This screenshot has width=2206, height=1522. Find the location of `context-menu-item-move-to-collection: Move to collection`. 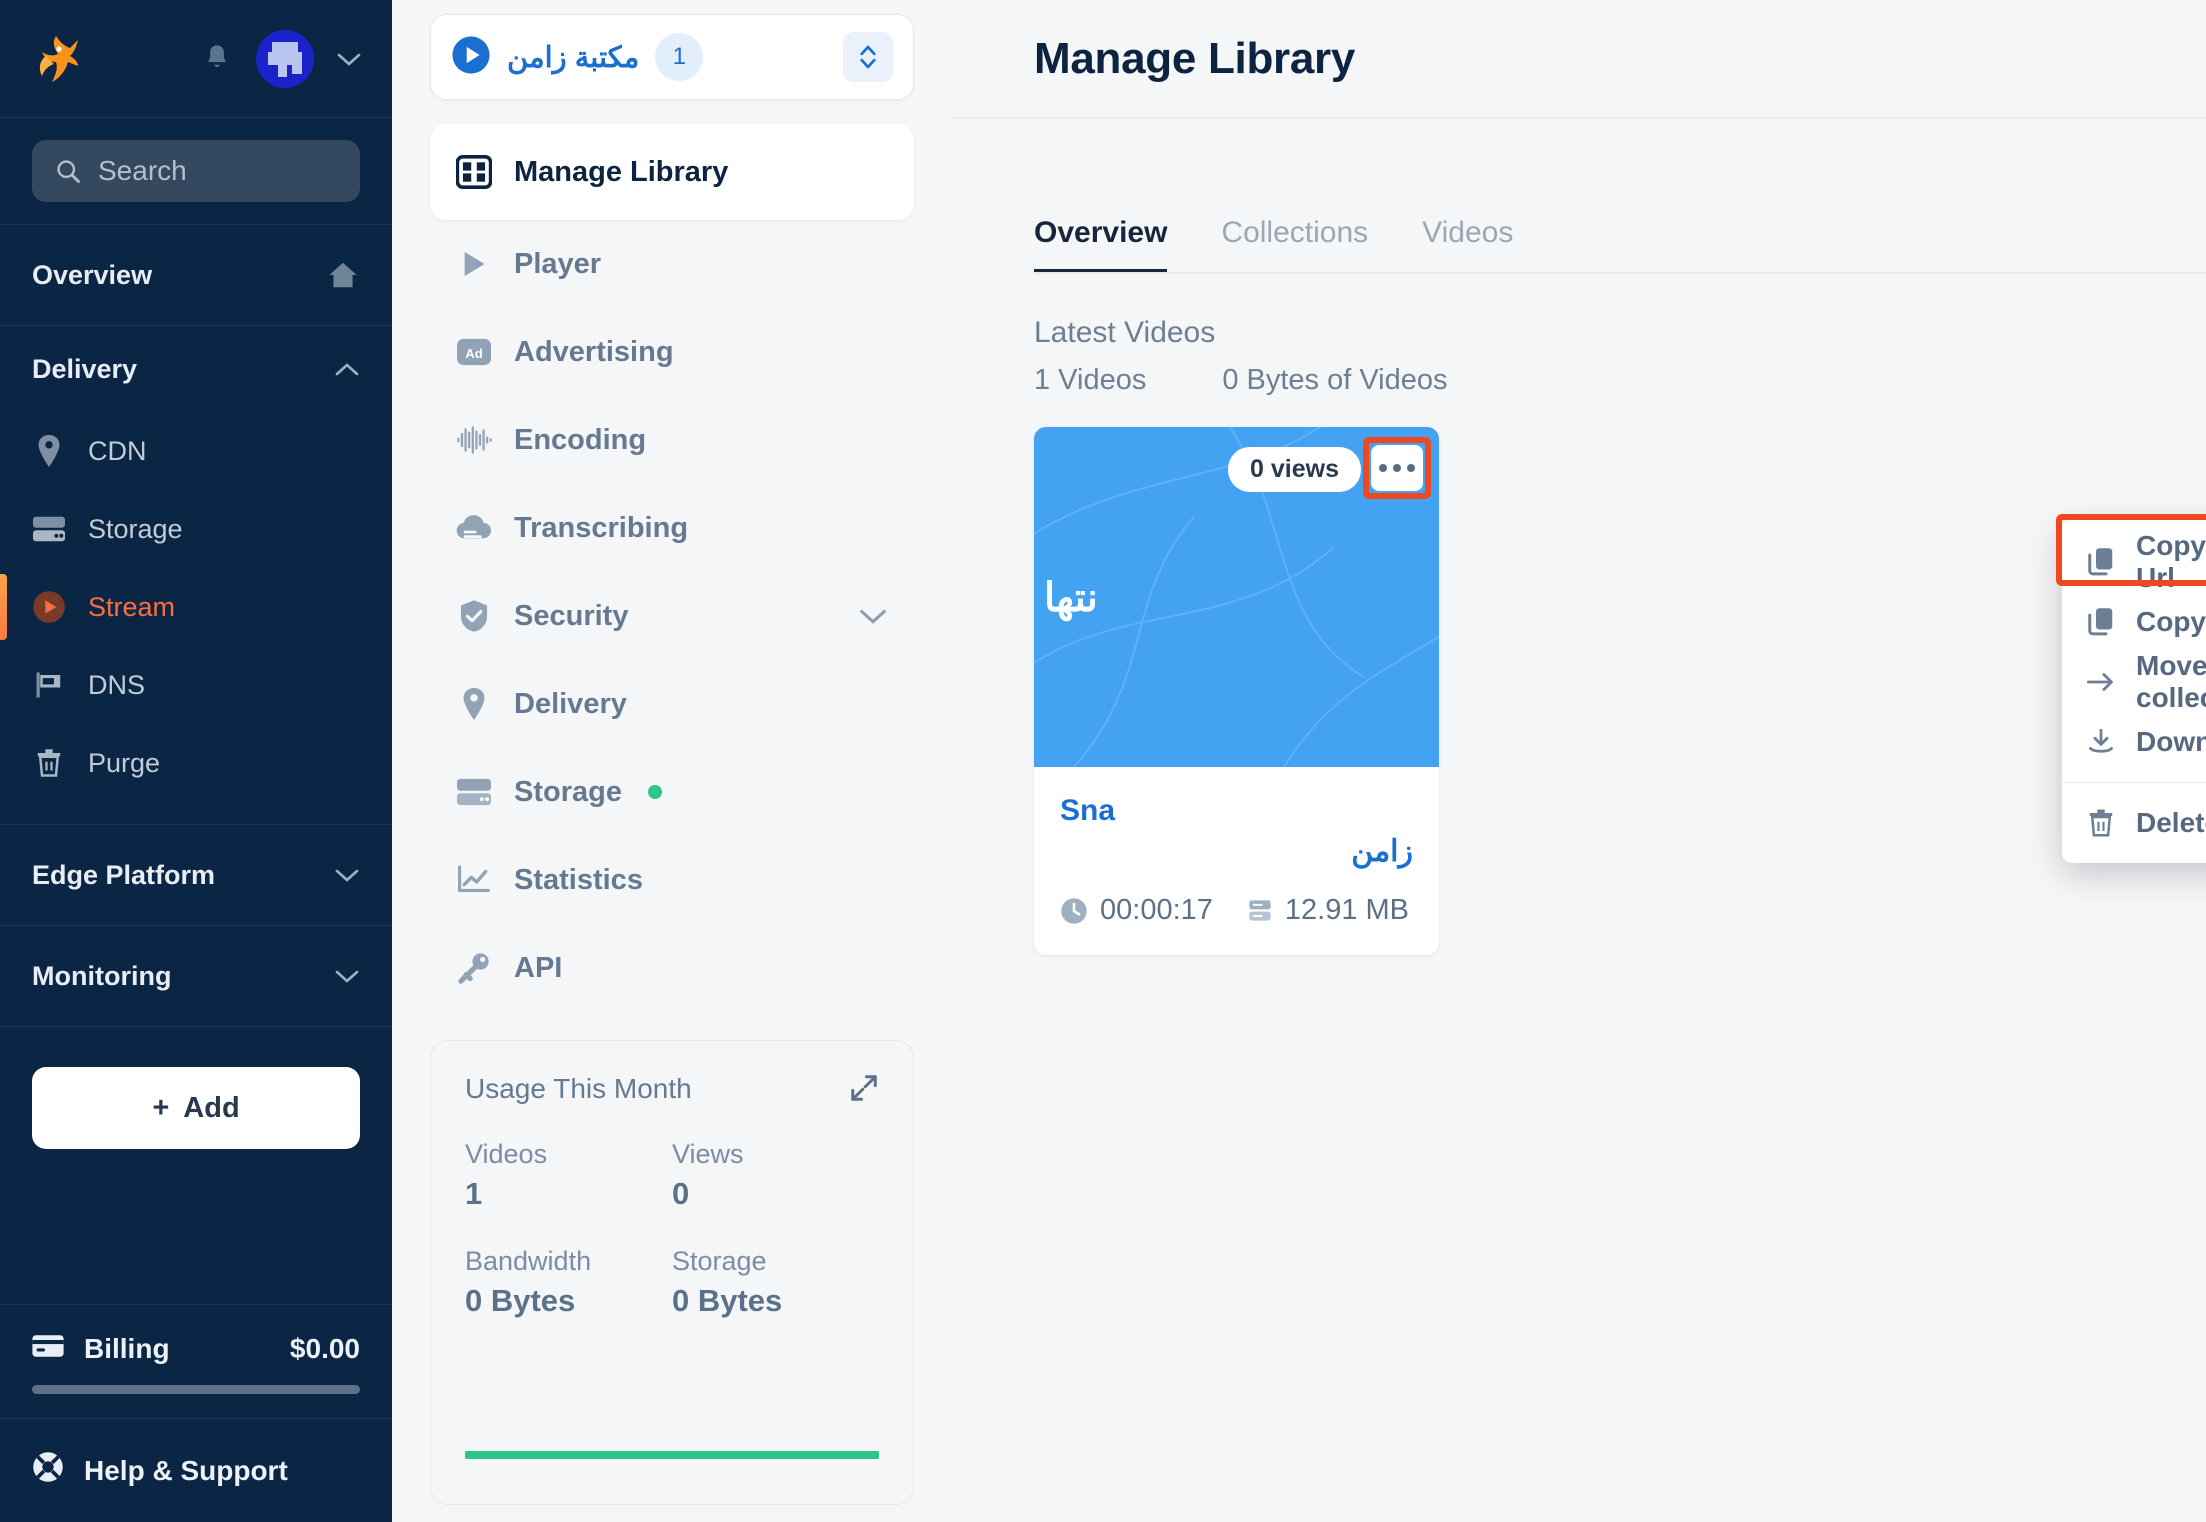

context-menu-item-move-to-collection: Move to collection is located at coordinates (2134, 681).